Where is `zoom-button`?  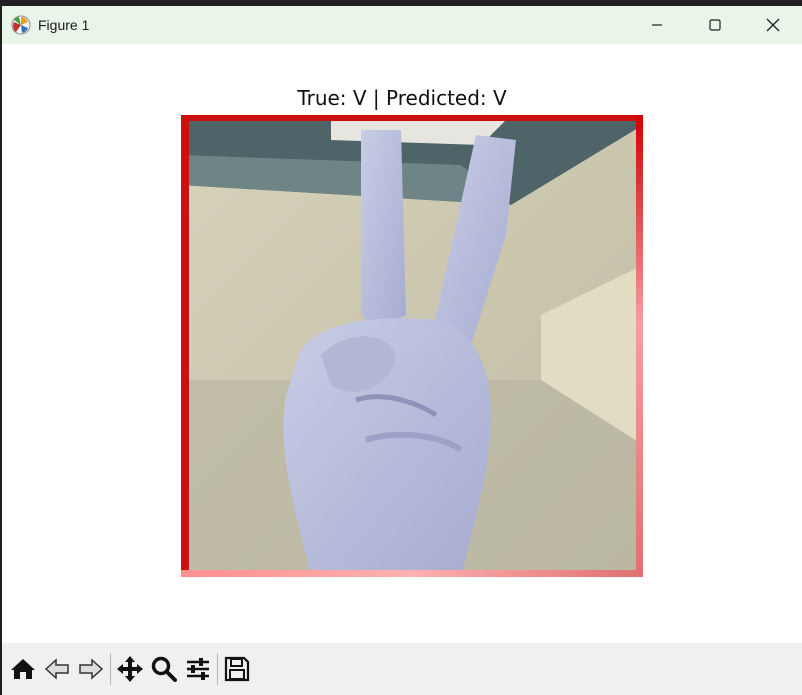 zoom-button is located at coordinates (164, 669).